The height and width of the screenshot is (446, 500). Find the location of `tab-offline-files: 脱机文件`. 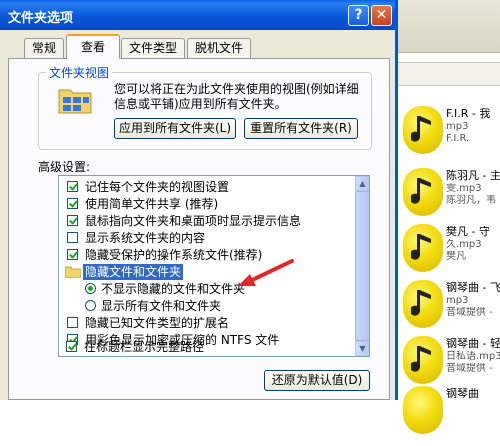

tab-offline-files: 脱机文件 is located at coordinates (219, 48).